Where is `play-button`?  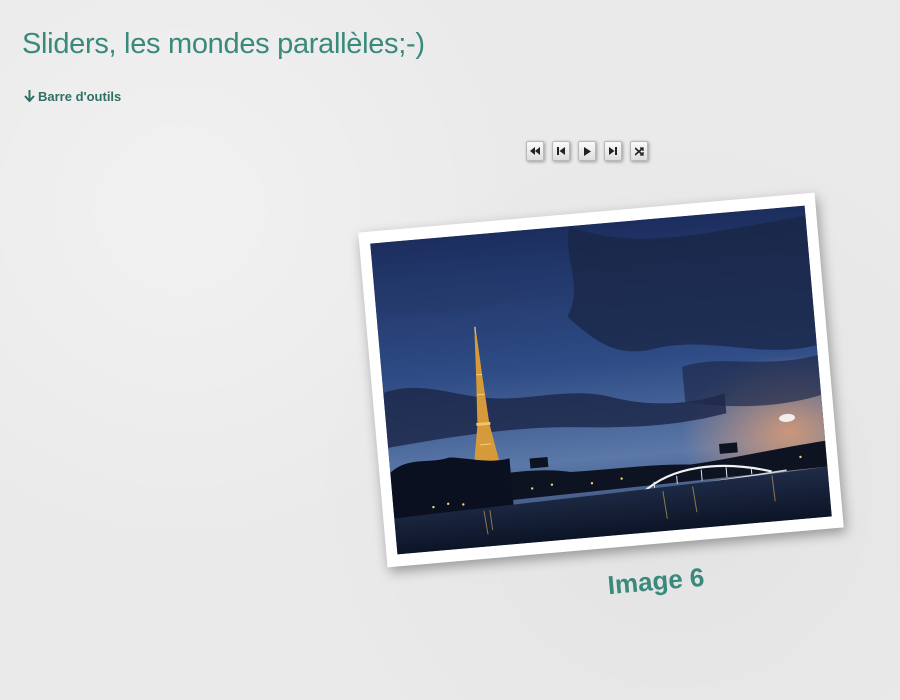
play-button is located at coordinates (587, 151).